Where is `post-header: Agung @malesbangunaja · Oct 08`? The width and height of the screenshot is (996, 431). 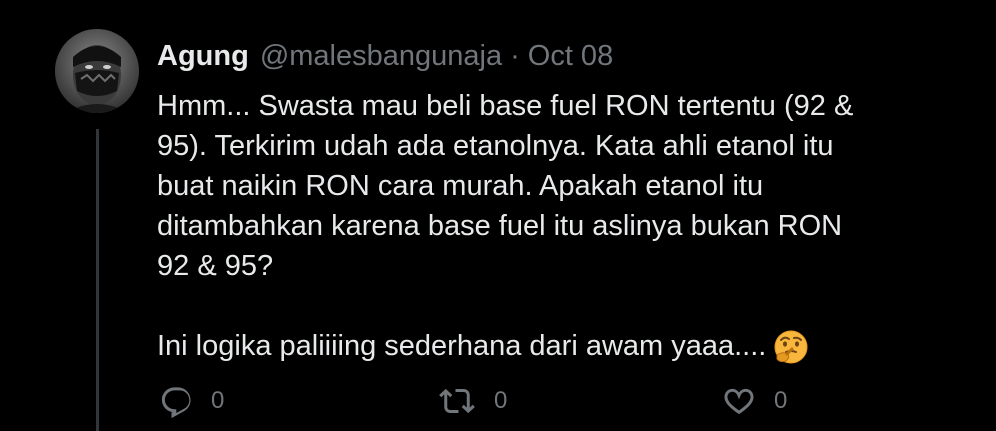 post-header: Agung @malesbangunaja · Oct 08 is located at coordinates (385, 56).